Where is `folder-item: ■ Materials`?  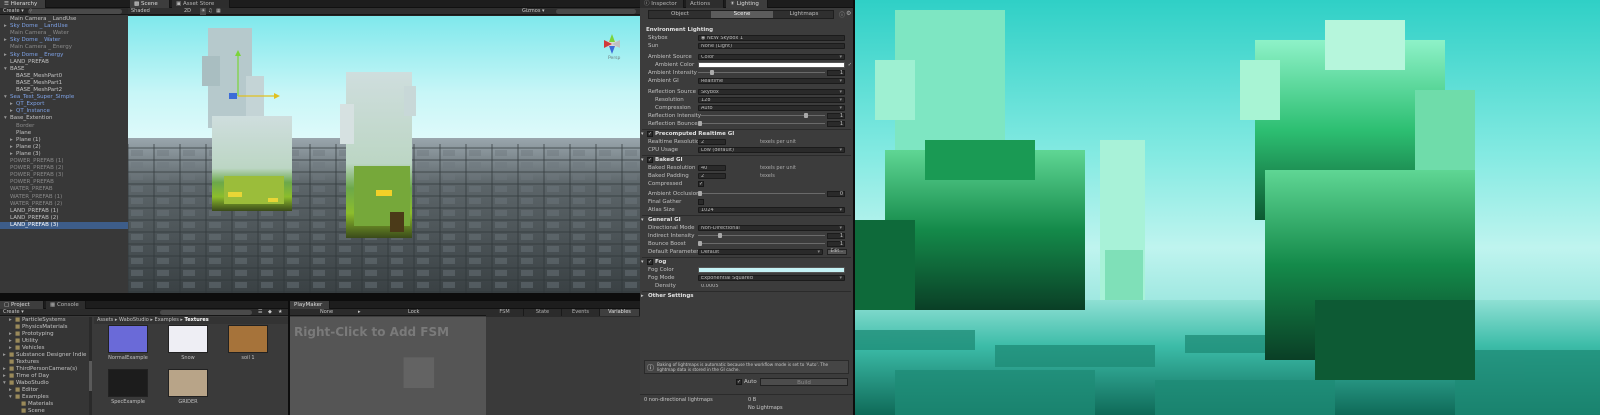
folder-item: ■ Materials is located at coordinates (46, 404).